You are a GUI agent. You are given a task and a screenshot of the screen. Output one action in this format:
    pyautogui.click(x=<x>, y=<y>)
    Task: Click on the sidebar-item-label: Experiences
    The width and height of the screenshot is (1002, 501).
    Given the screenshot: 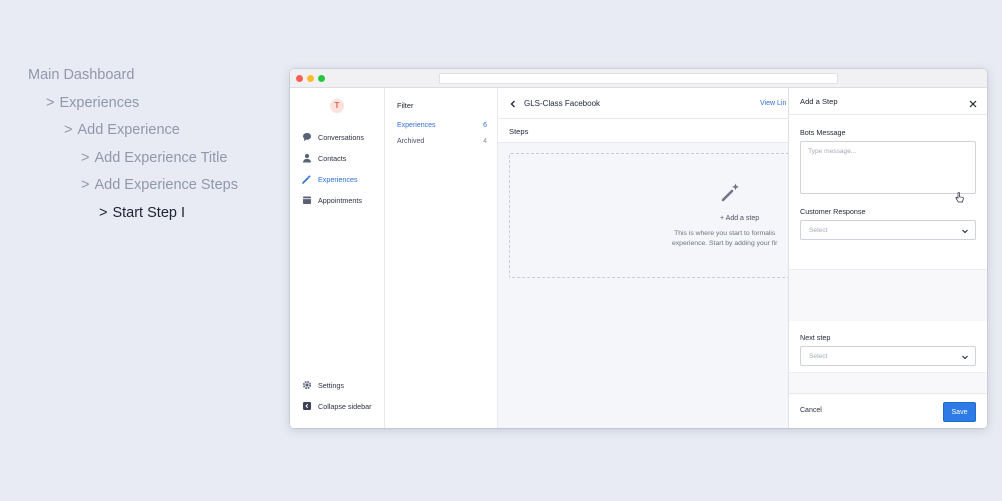 What is the action you would take?
    pyautogui.click(x=338, y=179)
    